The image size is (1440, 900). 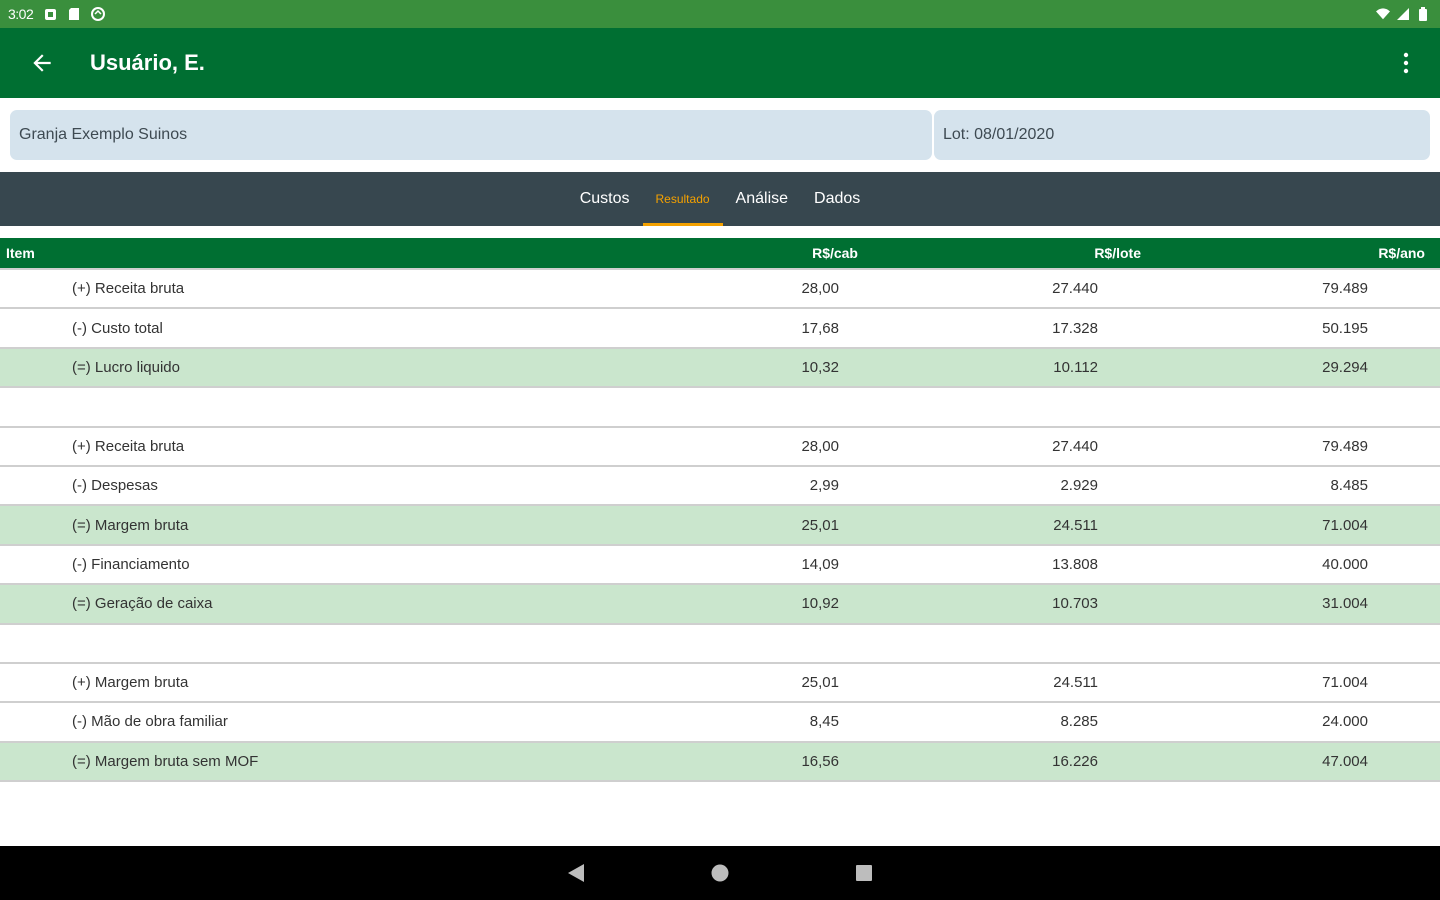 I want to click on header-lote: R$/lote, so click(x=1117, y=253).